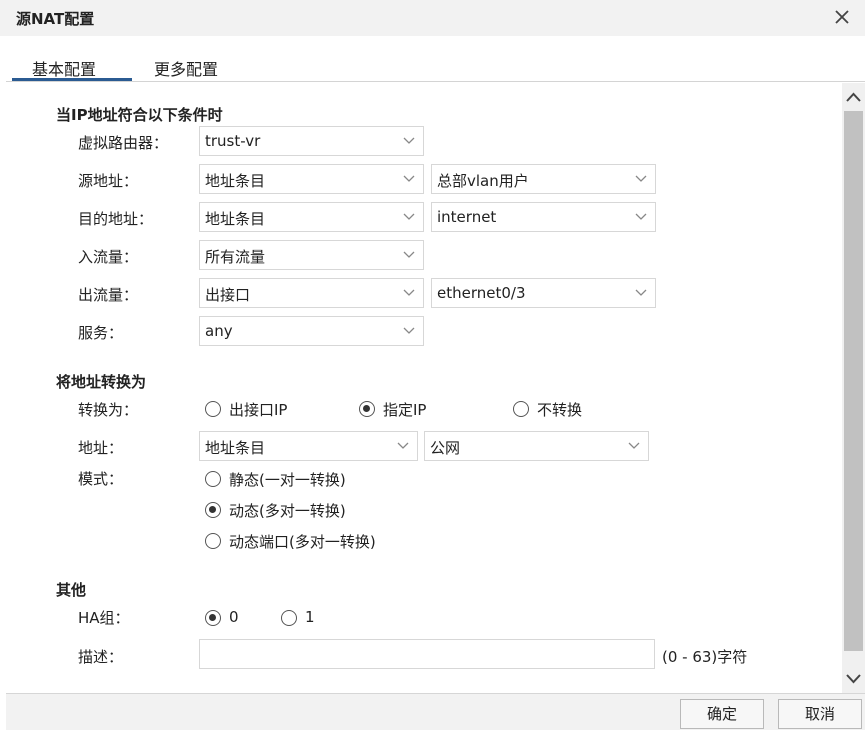 The height and width of the screenshot is (730, 865). Describe the element at coordinates (219, 331) in the screenshot. I see `service-value: any` at that location.